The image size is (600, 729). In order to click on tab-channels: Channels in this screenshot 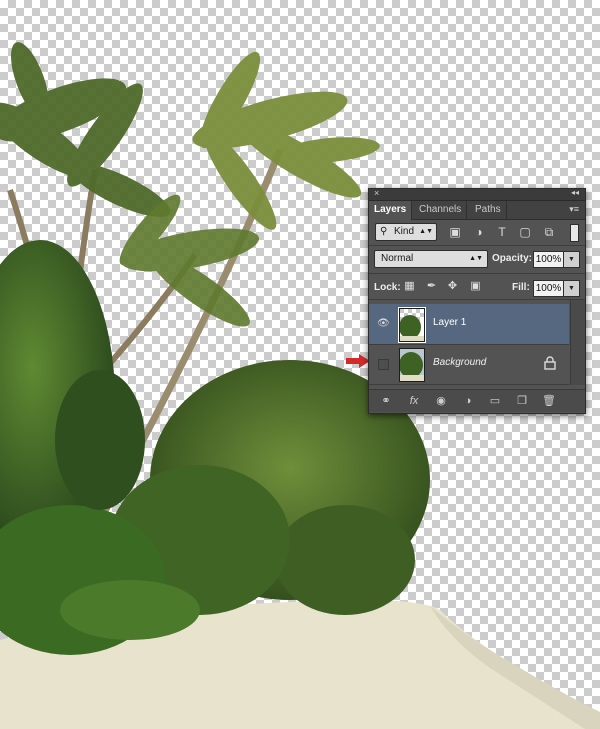, I will do `click(441, 210)`.